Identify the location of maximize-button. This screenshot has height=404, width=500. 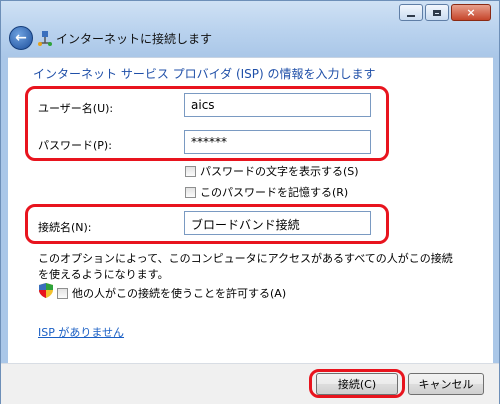
(437, 12).